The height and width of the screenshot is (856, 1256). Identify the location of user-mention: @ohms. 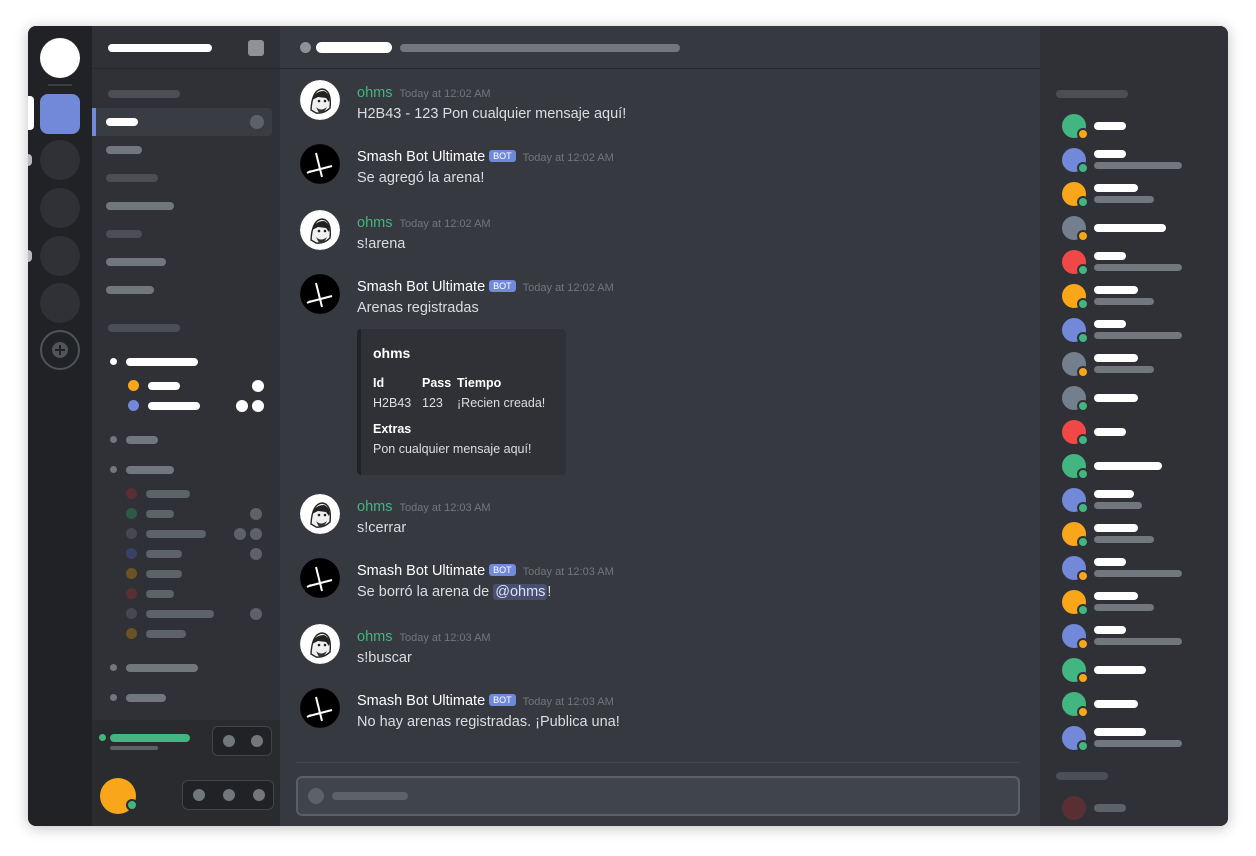
(520, 592).